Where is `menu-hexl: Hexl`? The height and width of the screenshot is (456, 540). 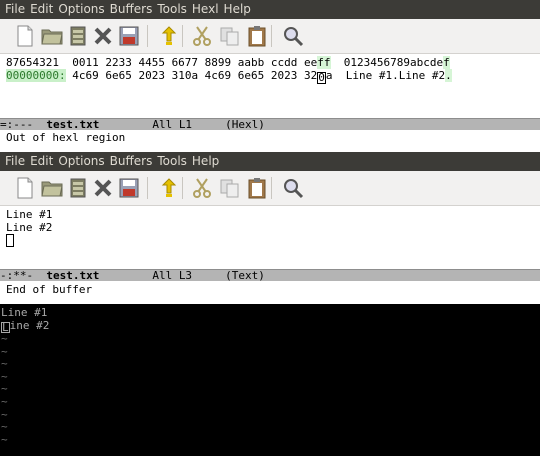
menu-hexl: Hexl is located at coordinates (203, 9).